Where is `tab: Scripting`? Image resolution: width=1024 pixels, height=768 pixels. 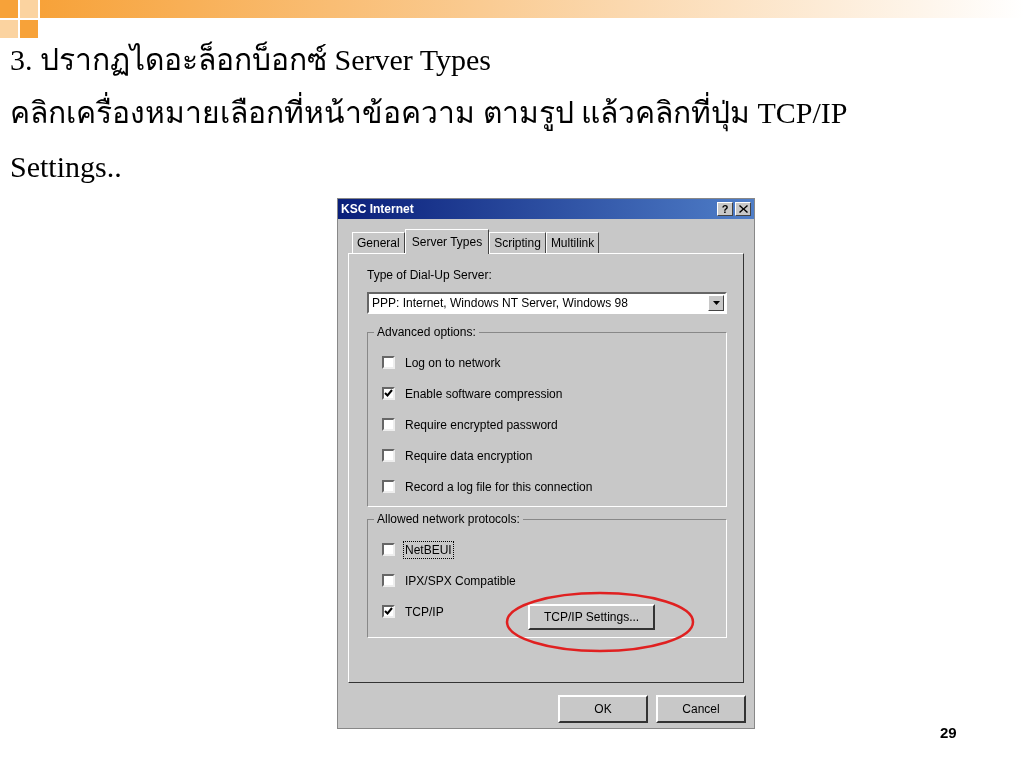 tab: Scripting is located at coordinates (517, 242).